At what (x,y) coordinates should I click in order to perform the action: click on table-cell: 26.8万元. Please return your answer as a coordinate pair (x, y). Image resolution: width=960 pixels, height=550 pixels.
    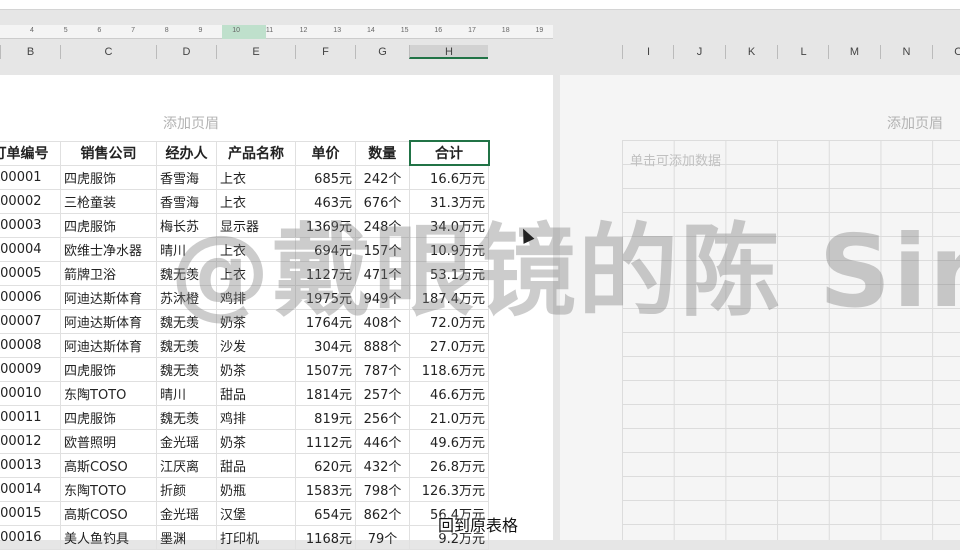
    Looking at the image, I should click on (449, 465).